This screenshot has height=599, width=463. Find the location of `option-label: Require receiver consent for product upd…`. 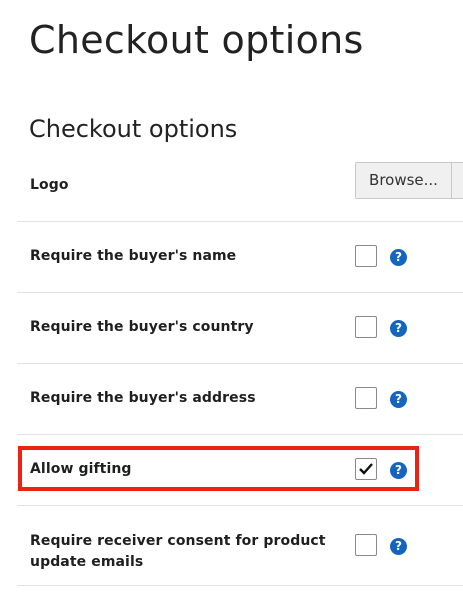

option-label: Require receiver consent for product upd… is located at coordinates (178, 551).